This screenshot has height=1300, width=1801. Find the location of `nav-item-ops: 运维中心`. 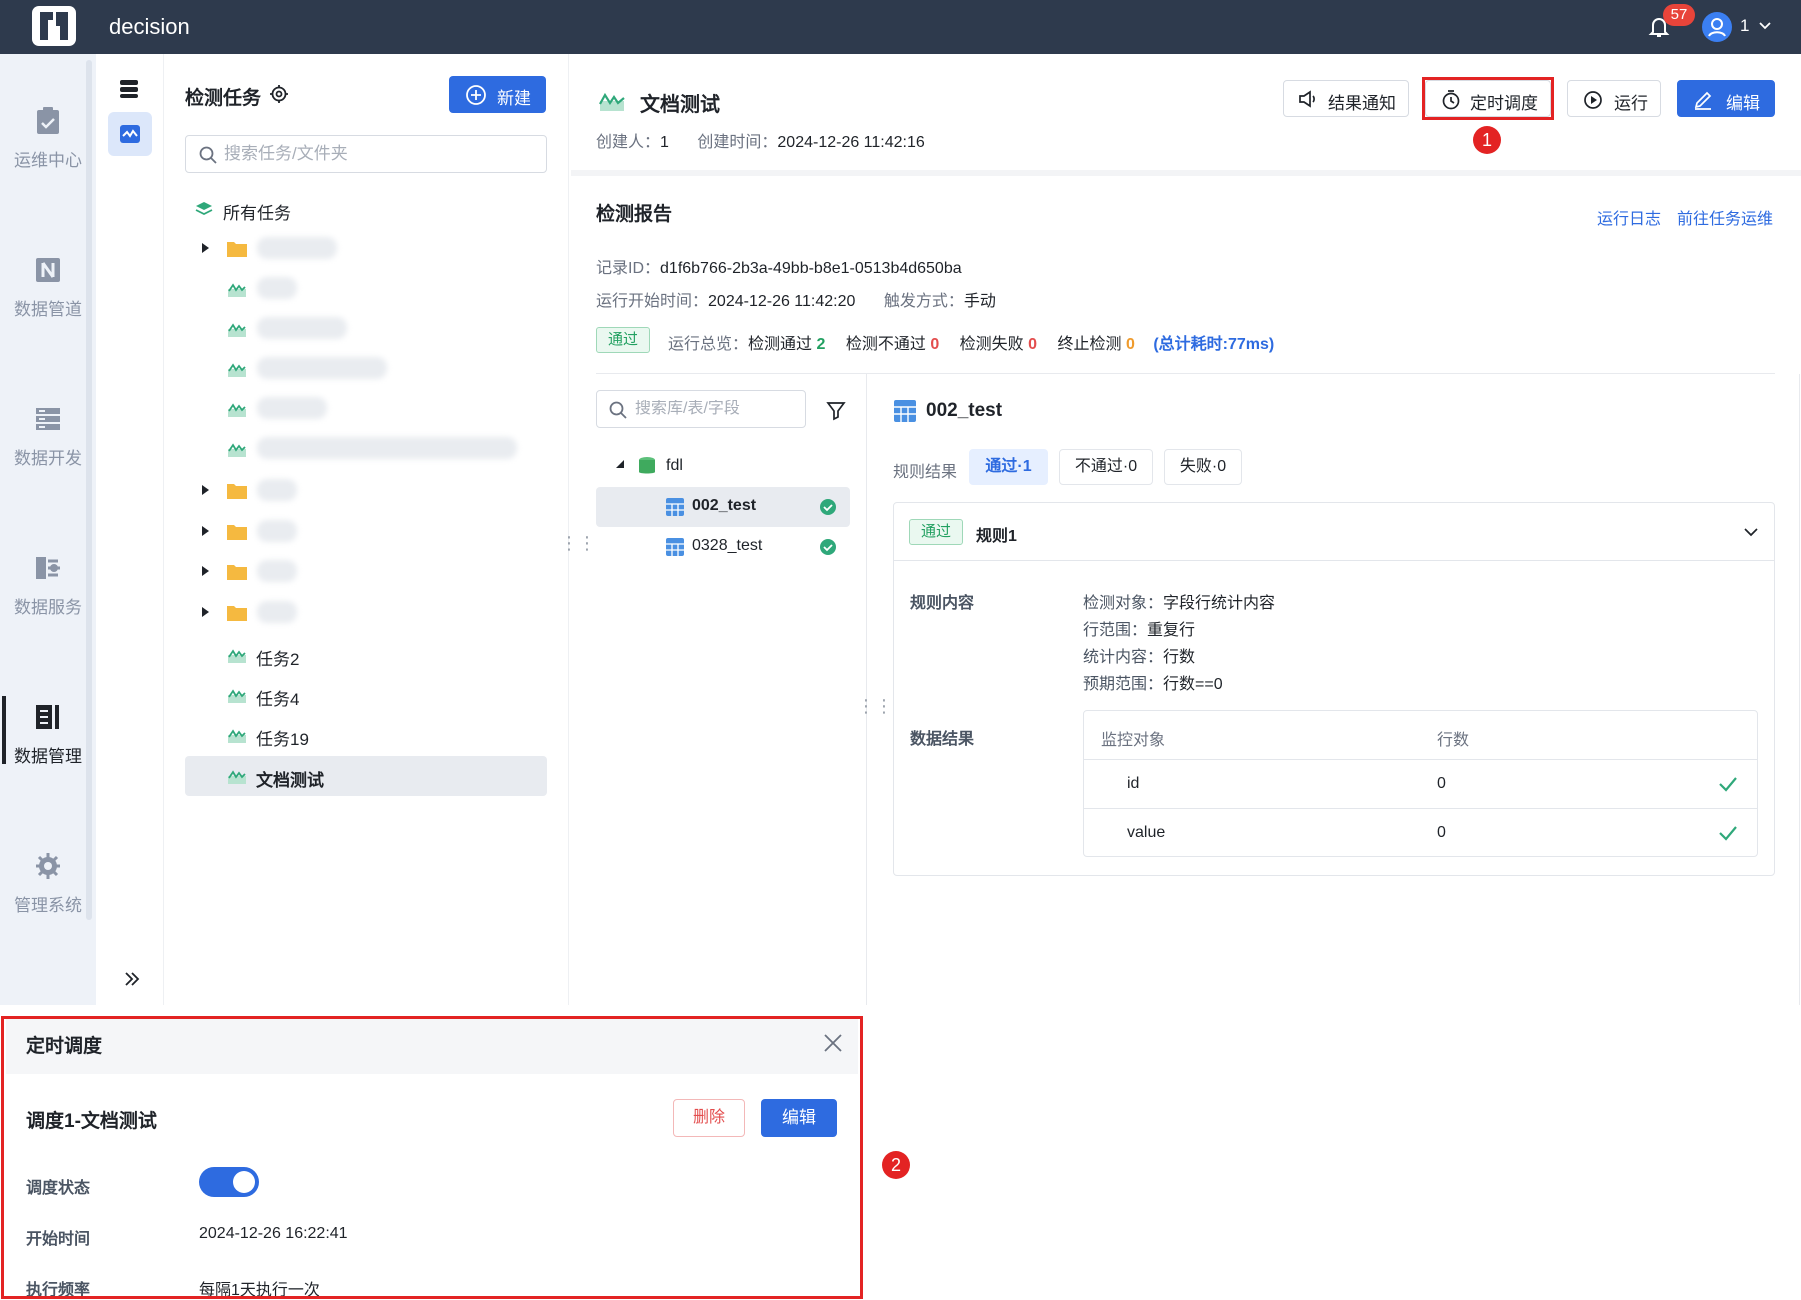

nav-item-ops: 运维中心 is located at coordinates (48, 142).